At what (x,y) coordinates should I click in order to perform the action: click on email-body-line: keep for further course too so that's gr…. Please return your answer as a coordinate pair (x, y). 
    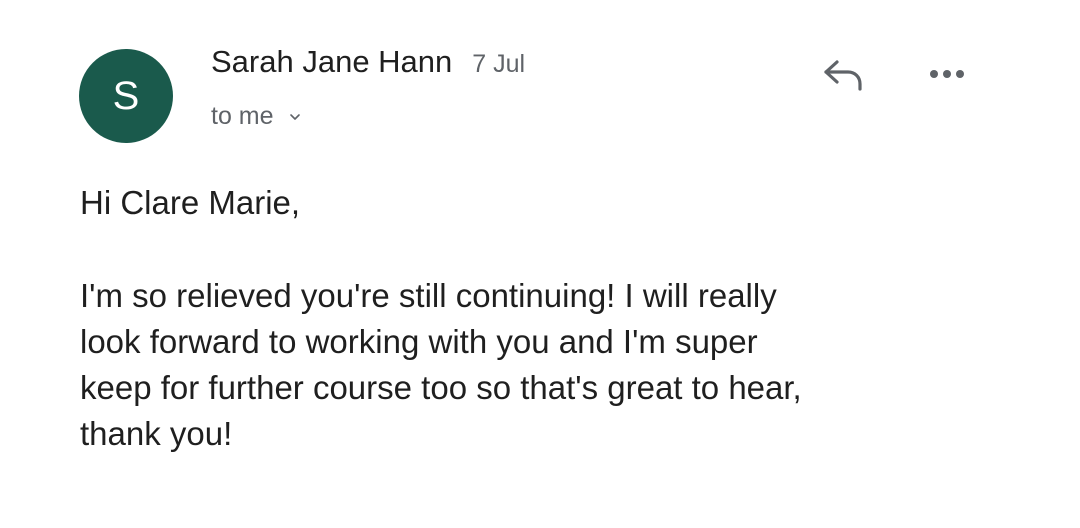
    Looking at the image, I should click on (441, 387).